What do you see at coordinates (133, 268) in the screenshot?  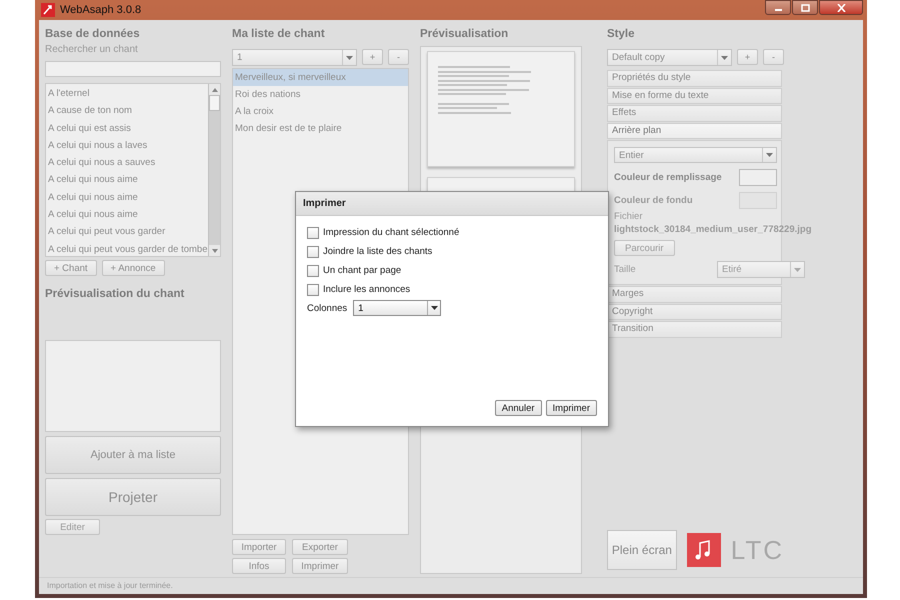 I see `add-button: + Annonce` at bounding box center [133, 268].